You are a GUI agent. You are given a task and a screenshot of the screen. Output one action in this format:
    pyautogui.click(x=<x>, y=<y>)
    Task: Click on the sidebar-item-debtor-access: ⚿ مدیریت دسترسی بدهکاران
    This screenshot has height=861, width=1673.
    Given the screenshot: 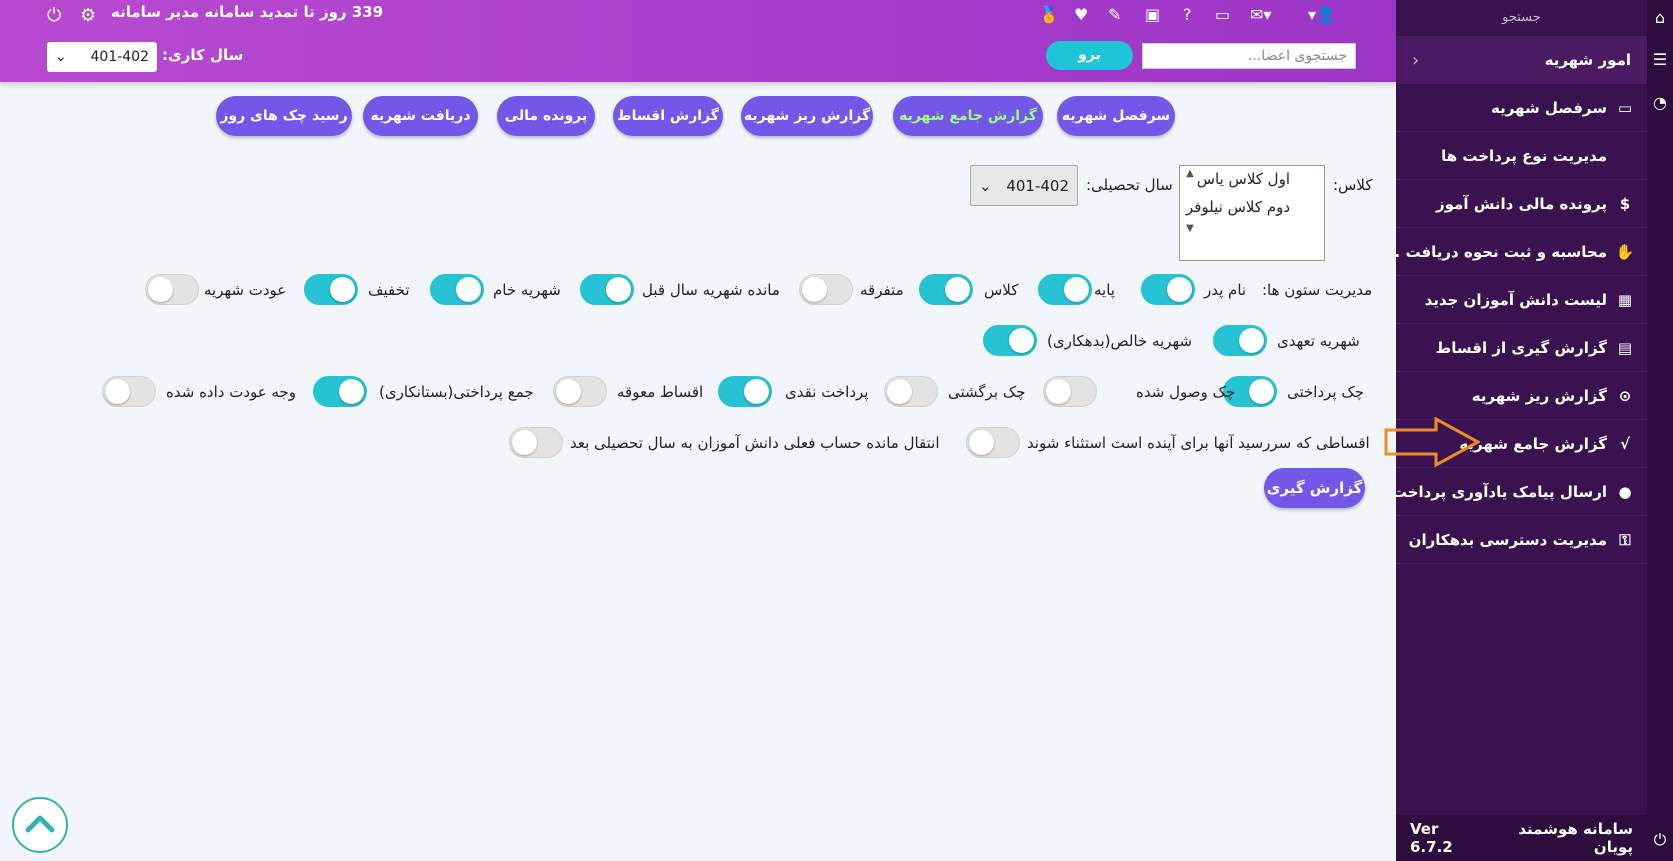 What is the action you would take?
    pyautogui.click(x=1521, y=540)
    